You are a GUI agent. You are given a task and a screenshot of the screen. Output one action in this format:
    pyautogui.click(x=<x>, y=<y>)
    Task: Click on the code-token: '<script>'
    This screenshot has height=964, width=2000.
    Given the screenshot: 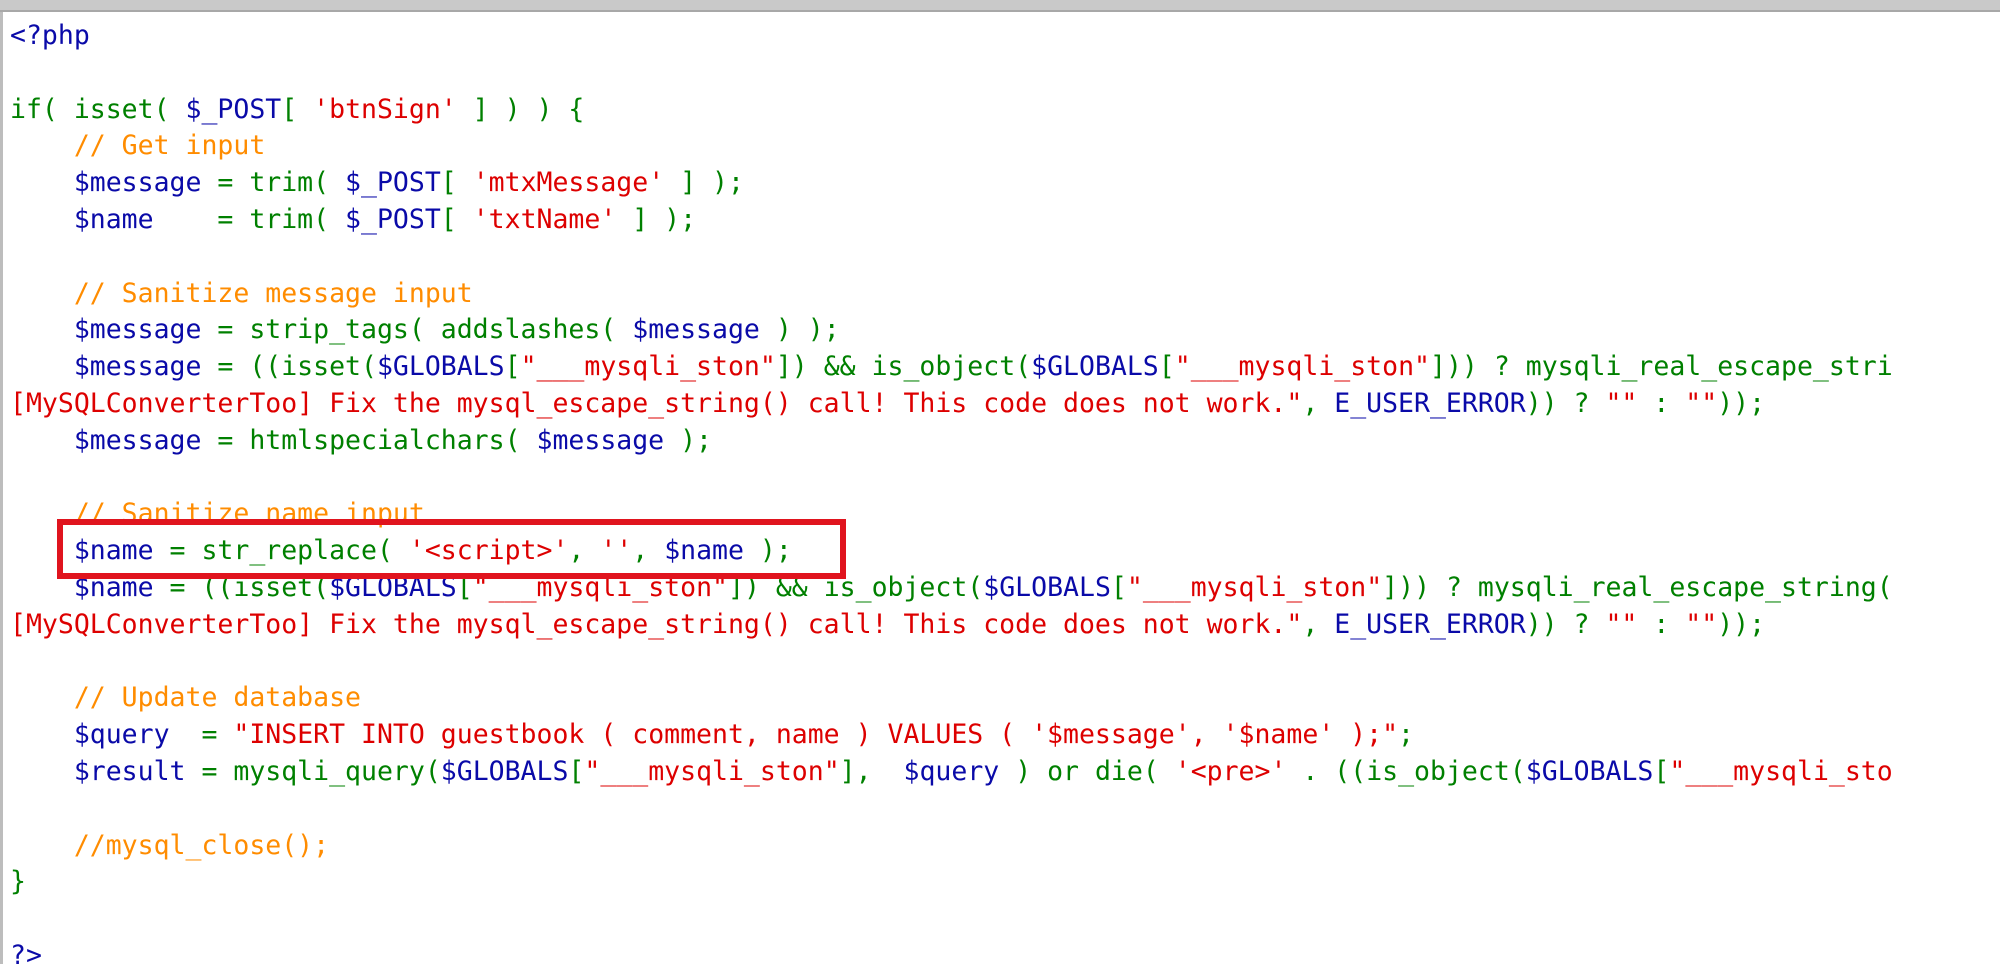 What is the action you would take?
    pyautogui.click(x=488, y=551)
    